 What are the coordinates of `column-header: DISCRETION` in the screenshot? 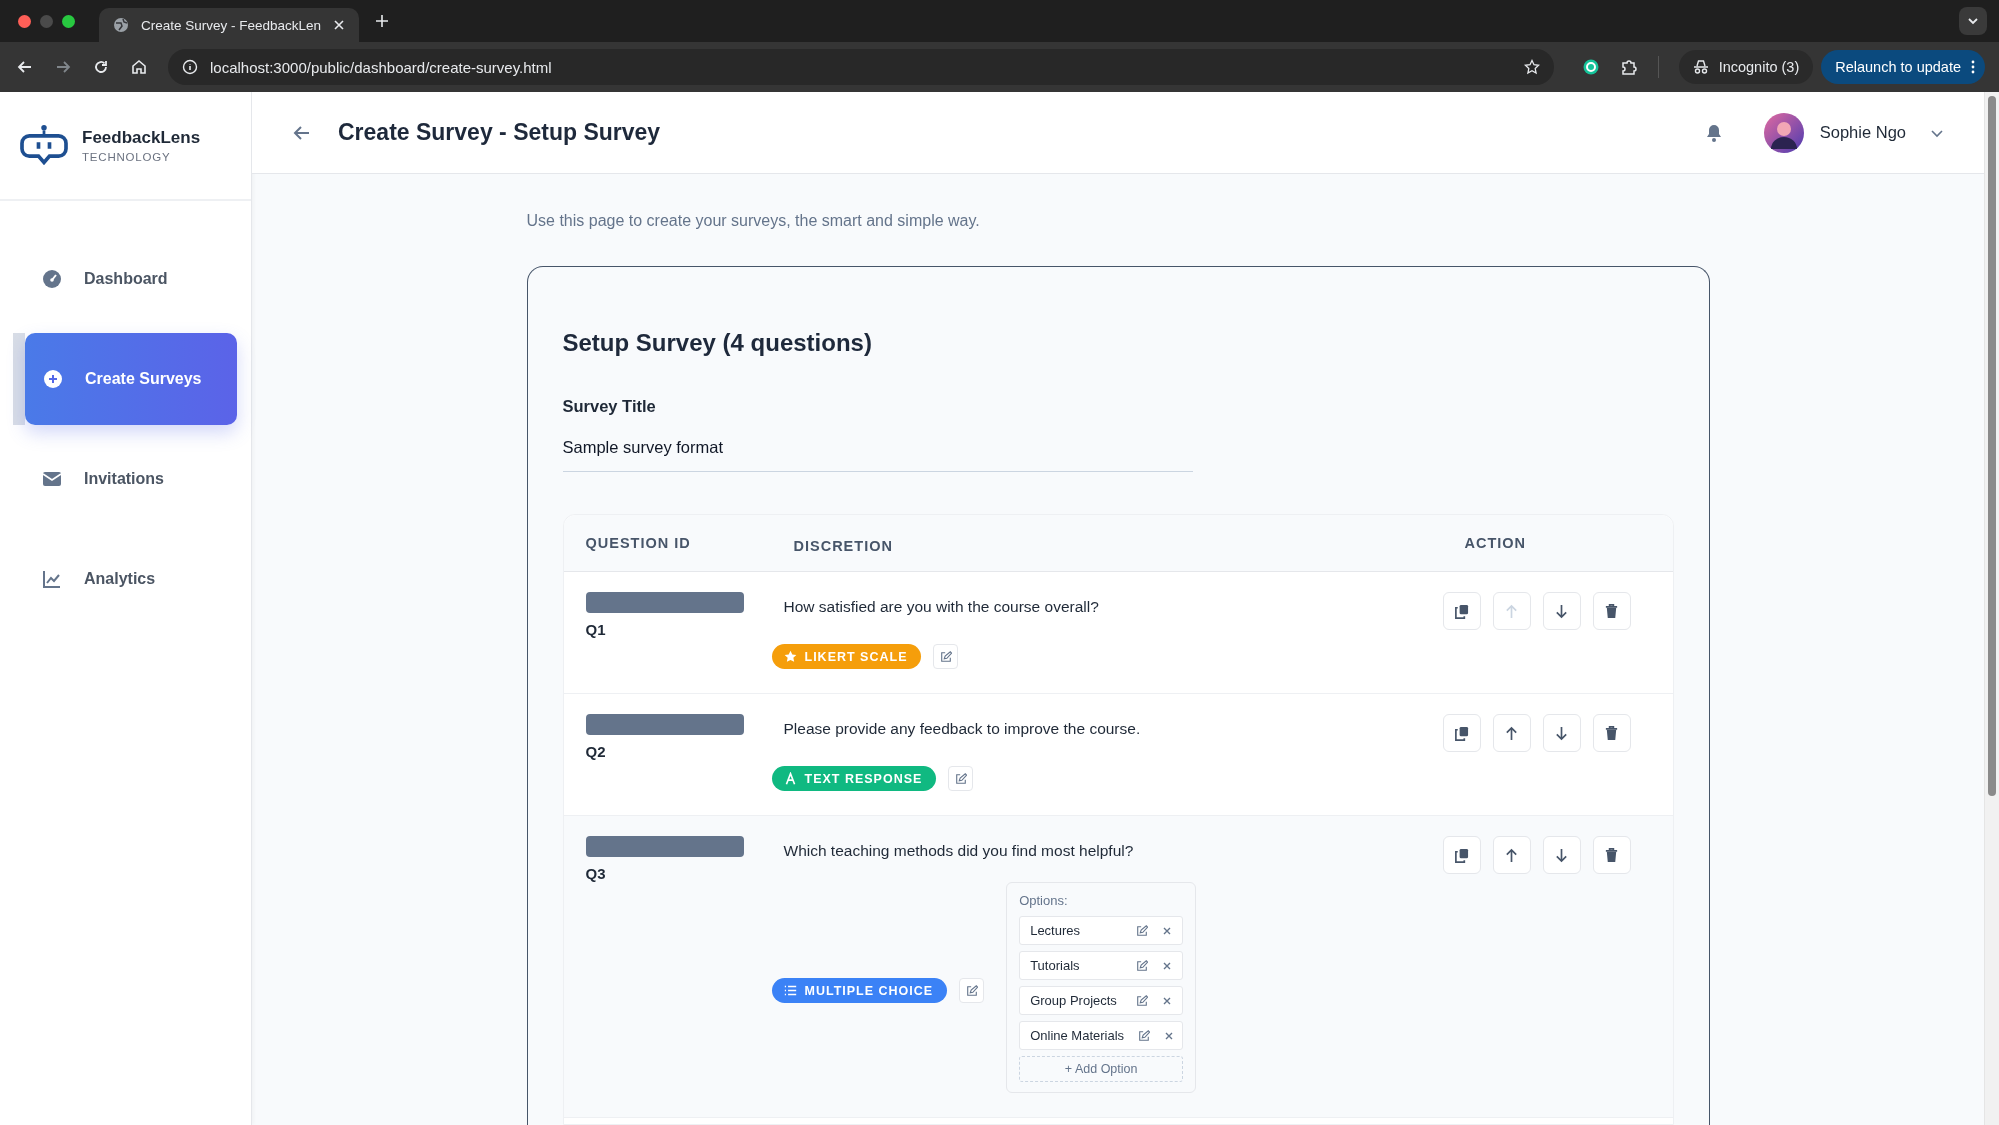 It's located at (843, 545).